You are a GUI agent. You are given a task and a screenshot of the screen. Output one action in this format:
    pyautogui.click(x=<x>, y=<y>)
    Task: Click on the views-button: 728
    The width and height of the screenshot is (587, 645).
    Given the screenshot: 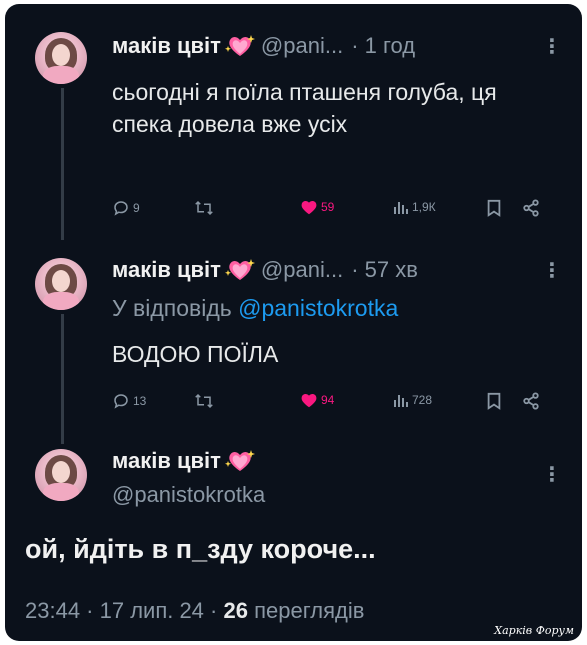 What is the action you would take?
    pyautogui.click(x=412, y=400)
    